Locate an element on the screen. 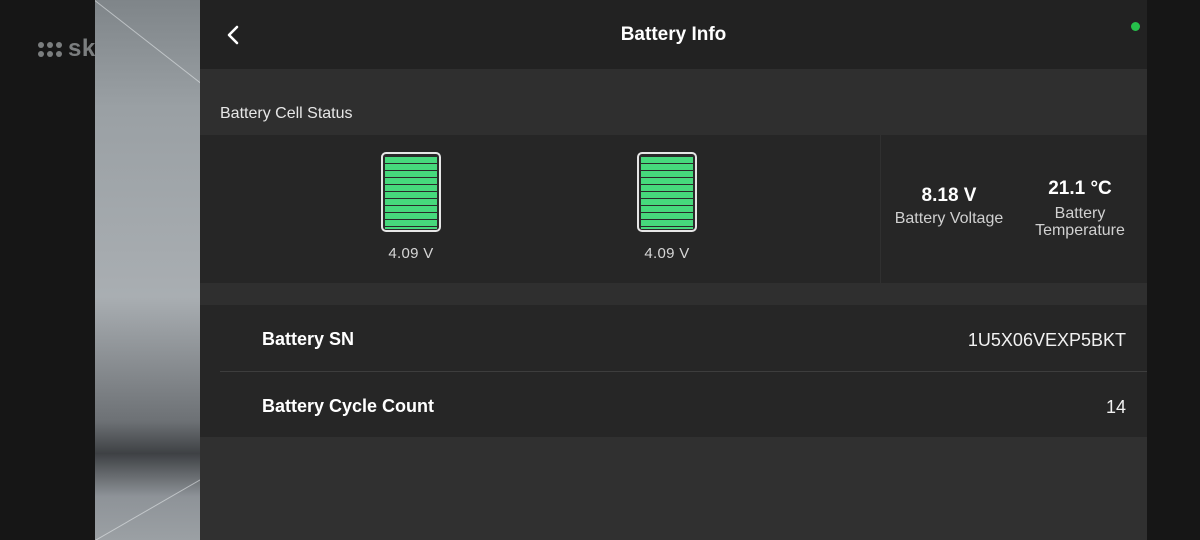 This screenshot has width=1200, height=540. battery-voltage-value: 8.18 V is located at coordinates (949, 195).